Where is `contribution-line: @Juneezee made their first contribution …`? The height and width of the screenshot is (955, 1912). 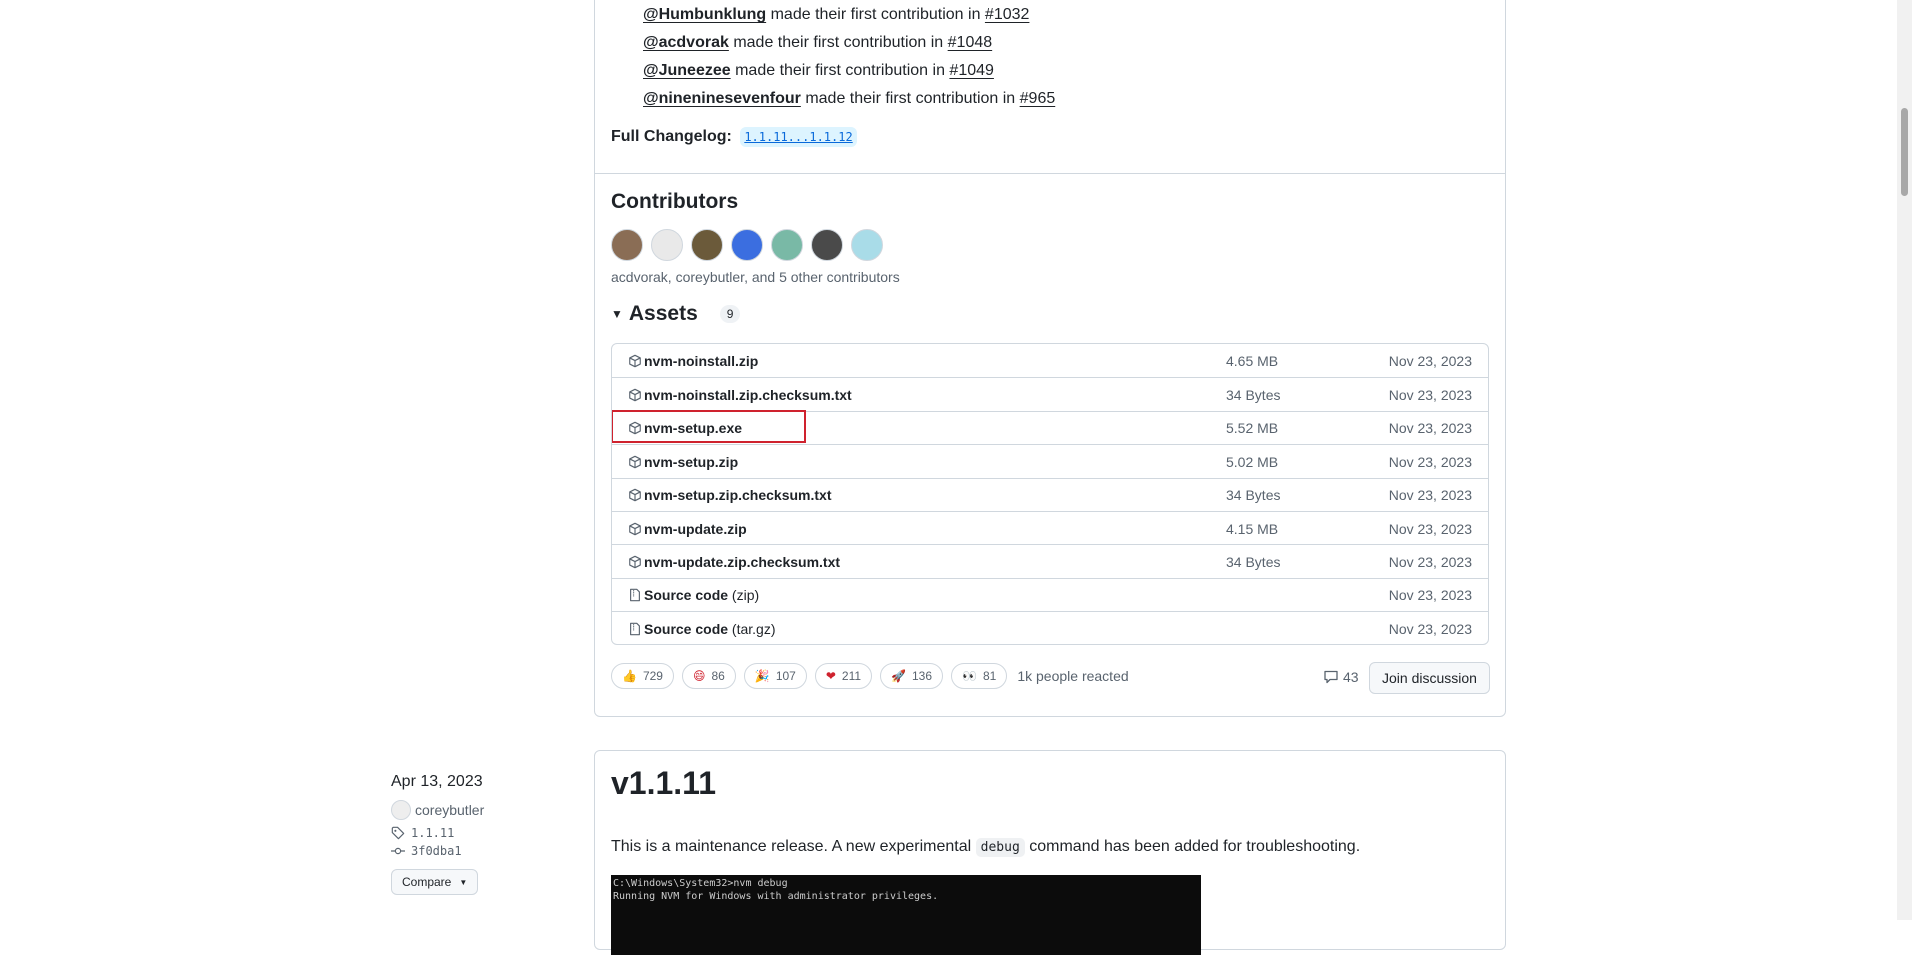 contribution-line: @Juneezee made their first contribution … is located at coordinates (818, 71).